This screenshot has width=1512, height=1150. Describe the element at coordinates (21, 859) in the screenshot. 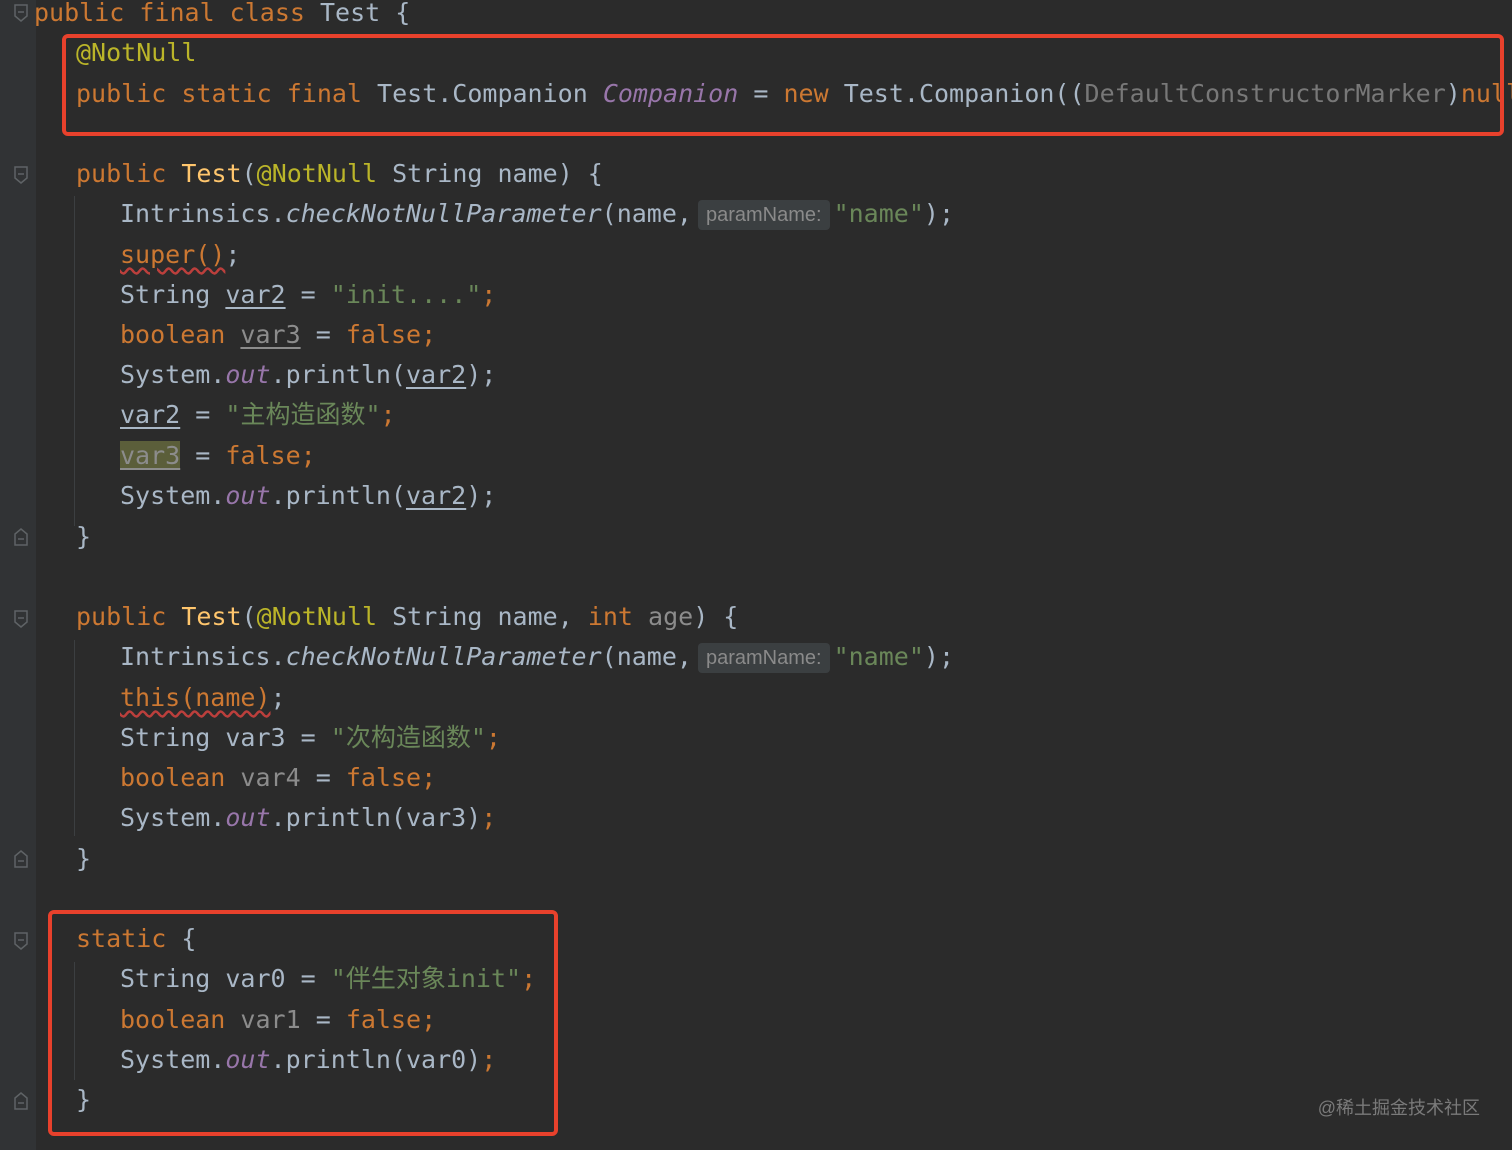

I see `fold-end-ctor2-icon` at that location.